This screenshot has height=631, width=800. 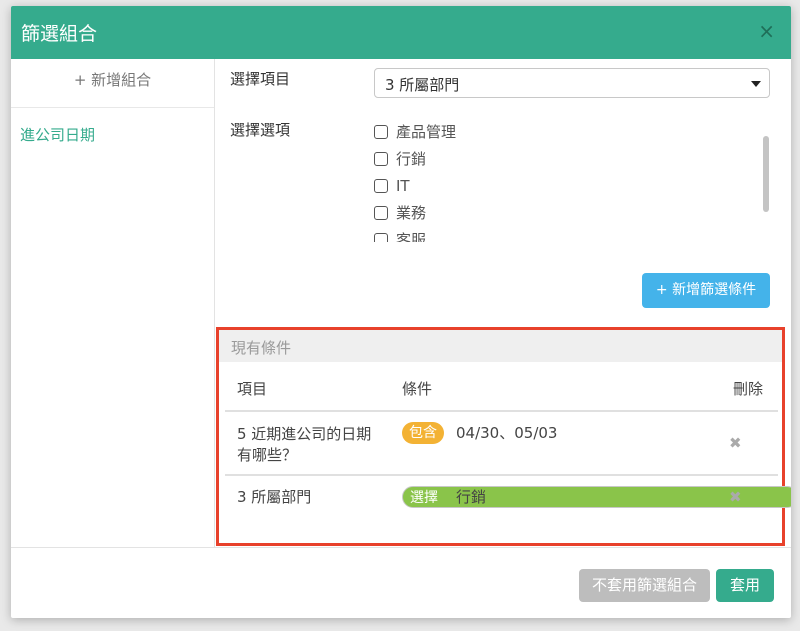 What do you see at coordinates (745, 585) in the screenshot?
I see `apply-button: 套用` at bounding box center [745, 585].